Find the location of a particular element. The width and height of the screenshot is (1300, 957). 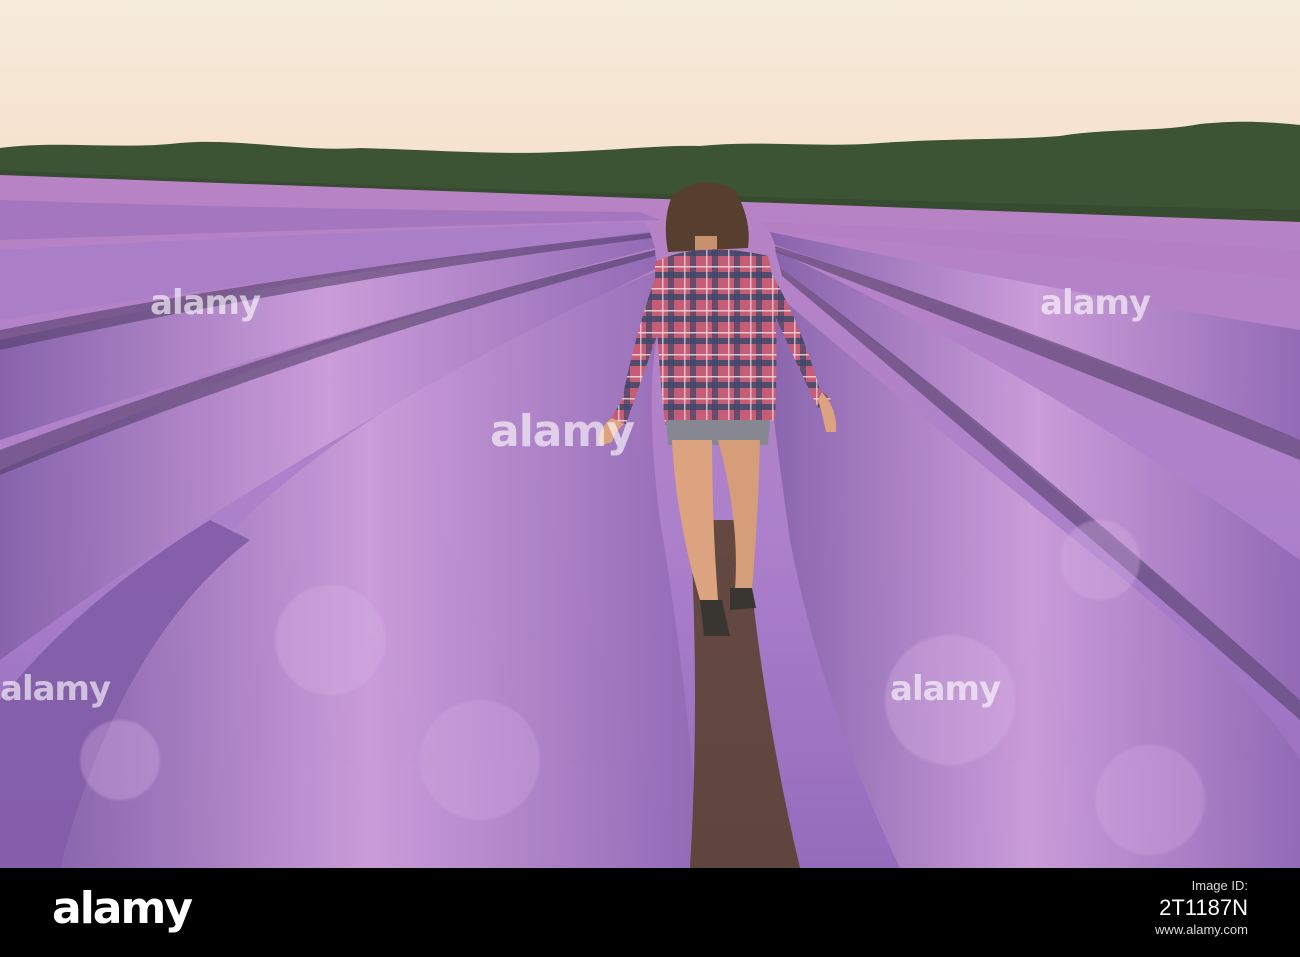

image-id-label: Image ID: is located at coordinates (1219, 885).